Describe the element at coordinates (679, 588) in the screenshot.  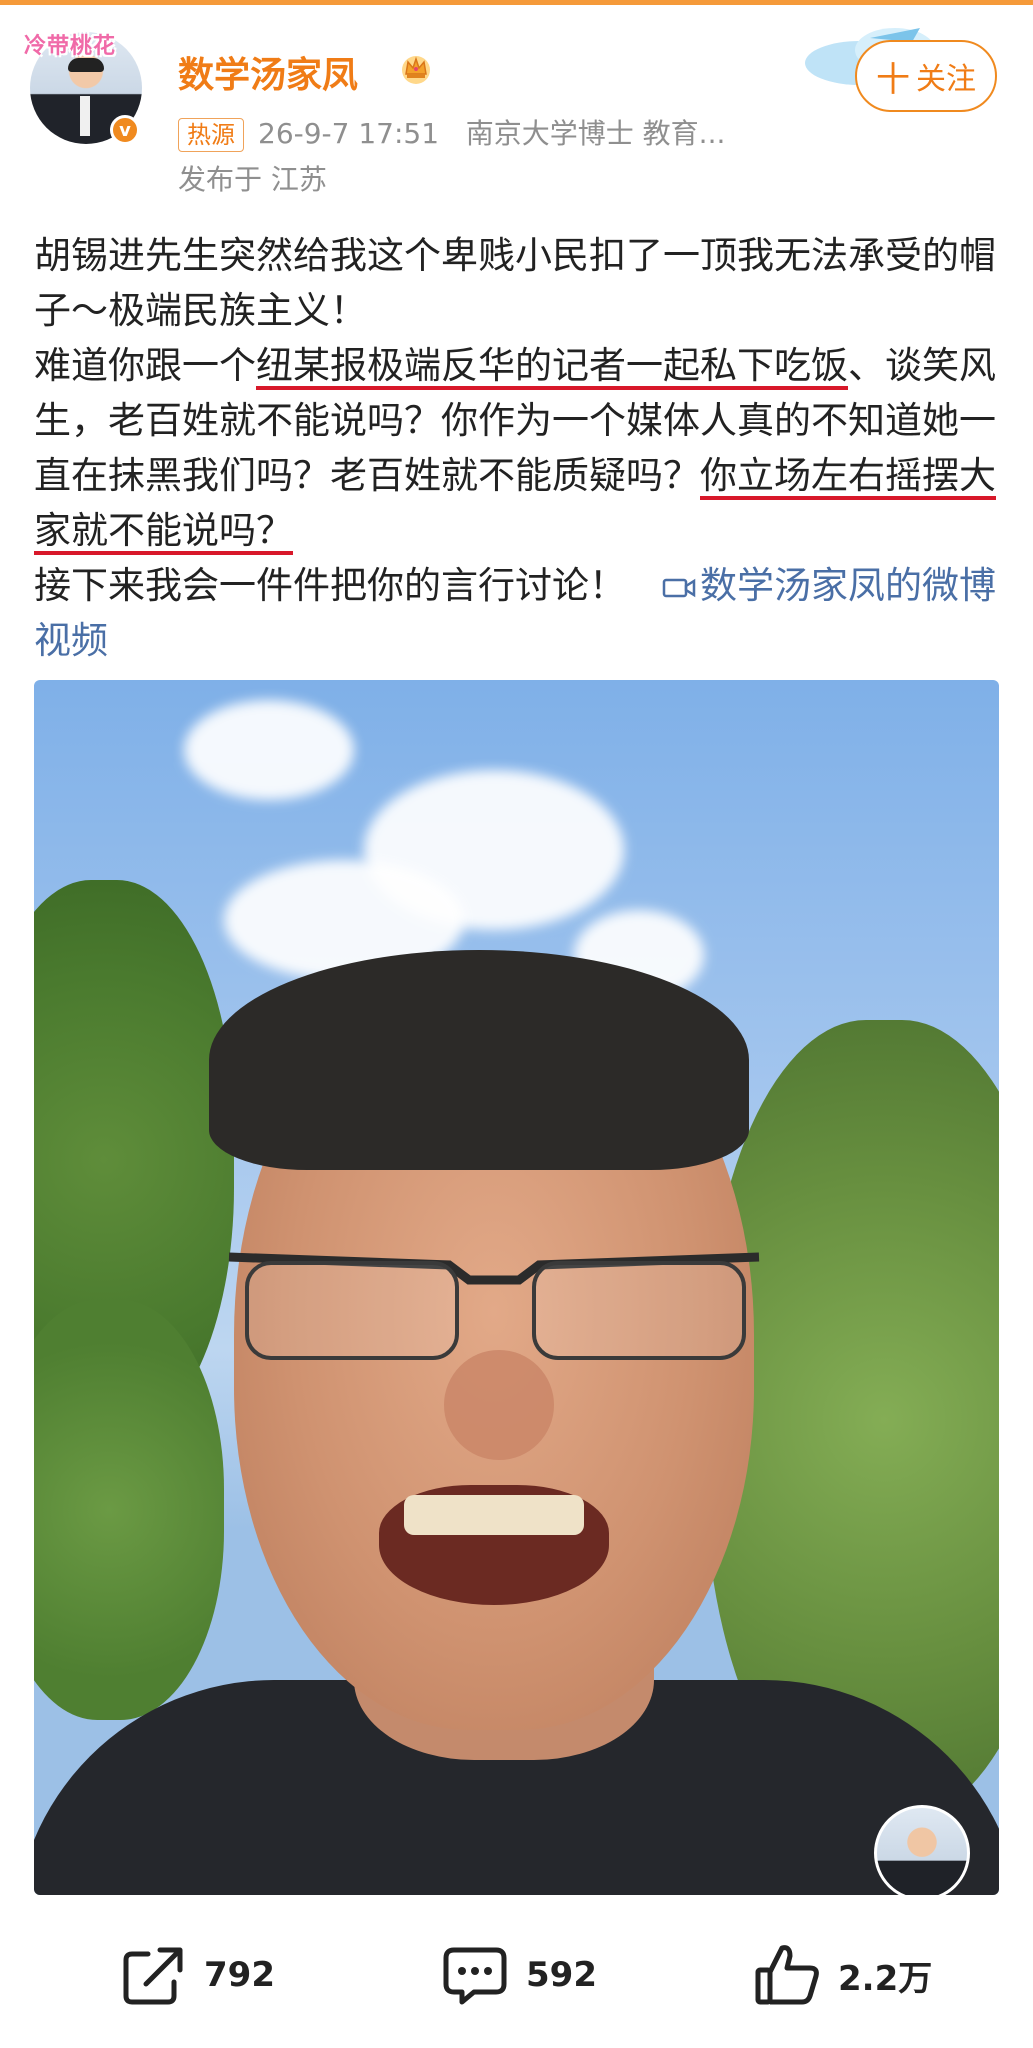
I see `video-camera-icon` at that location.